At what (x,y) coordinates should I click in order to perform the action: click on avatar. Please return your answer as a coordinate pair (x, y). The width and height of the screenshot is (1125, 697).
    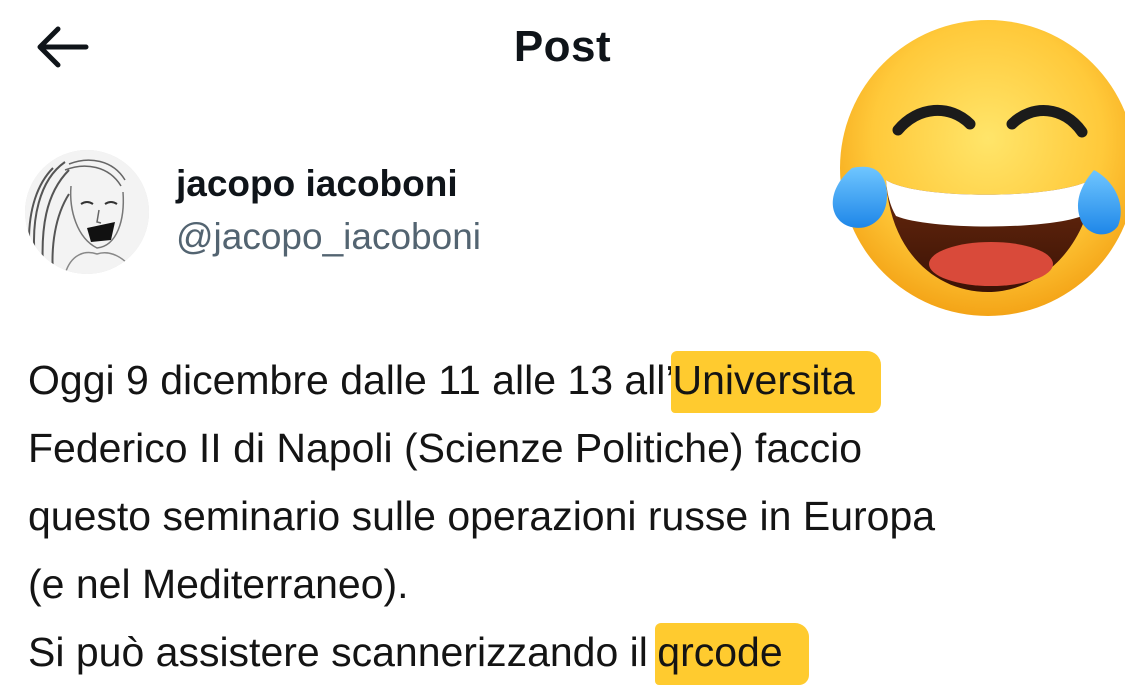
    Looking at the image, I should click on (87, 212).